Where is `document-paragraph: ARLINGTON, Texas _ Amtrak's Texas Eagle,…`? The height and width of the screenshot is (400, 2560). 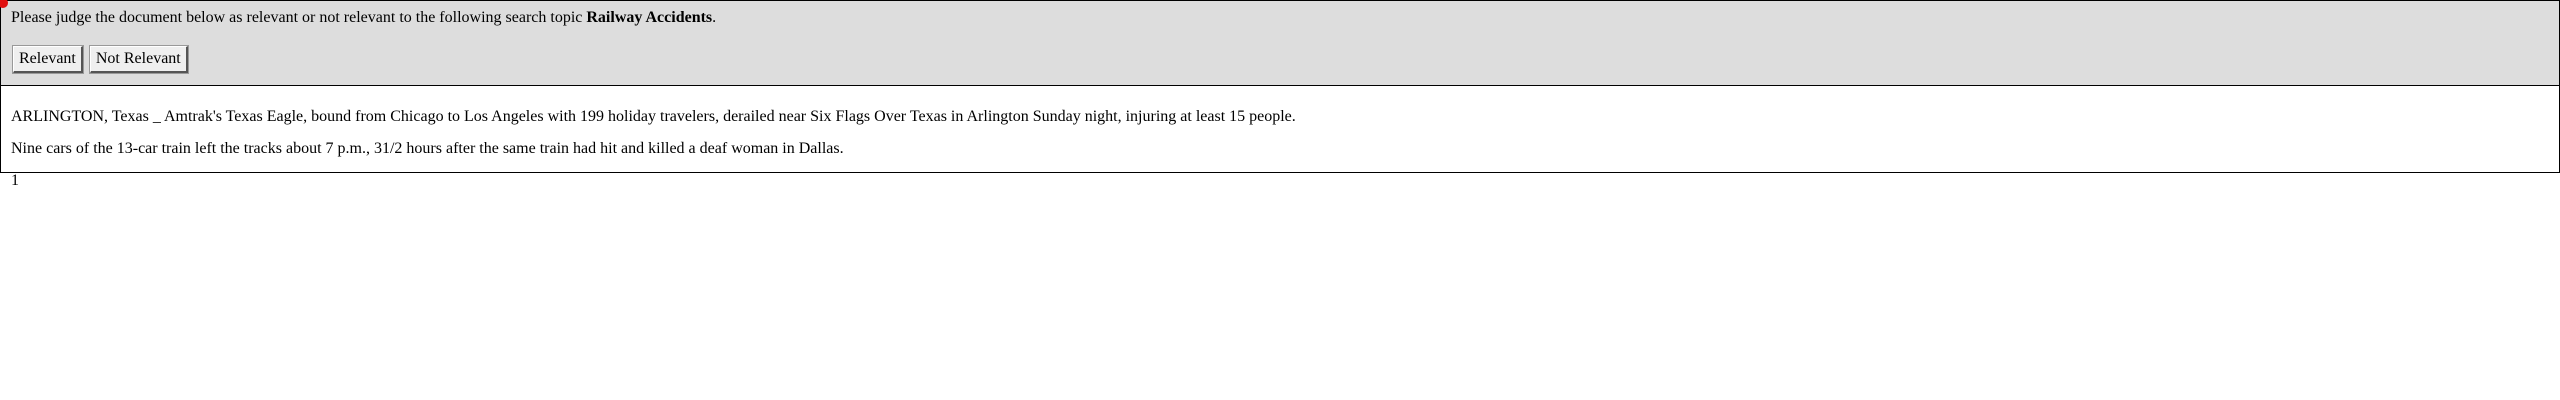
document-paragraph: ARLINGTON, Texas _ Amtrak's Texas Eagle,… is located at coordinates (653, 116).